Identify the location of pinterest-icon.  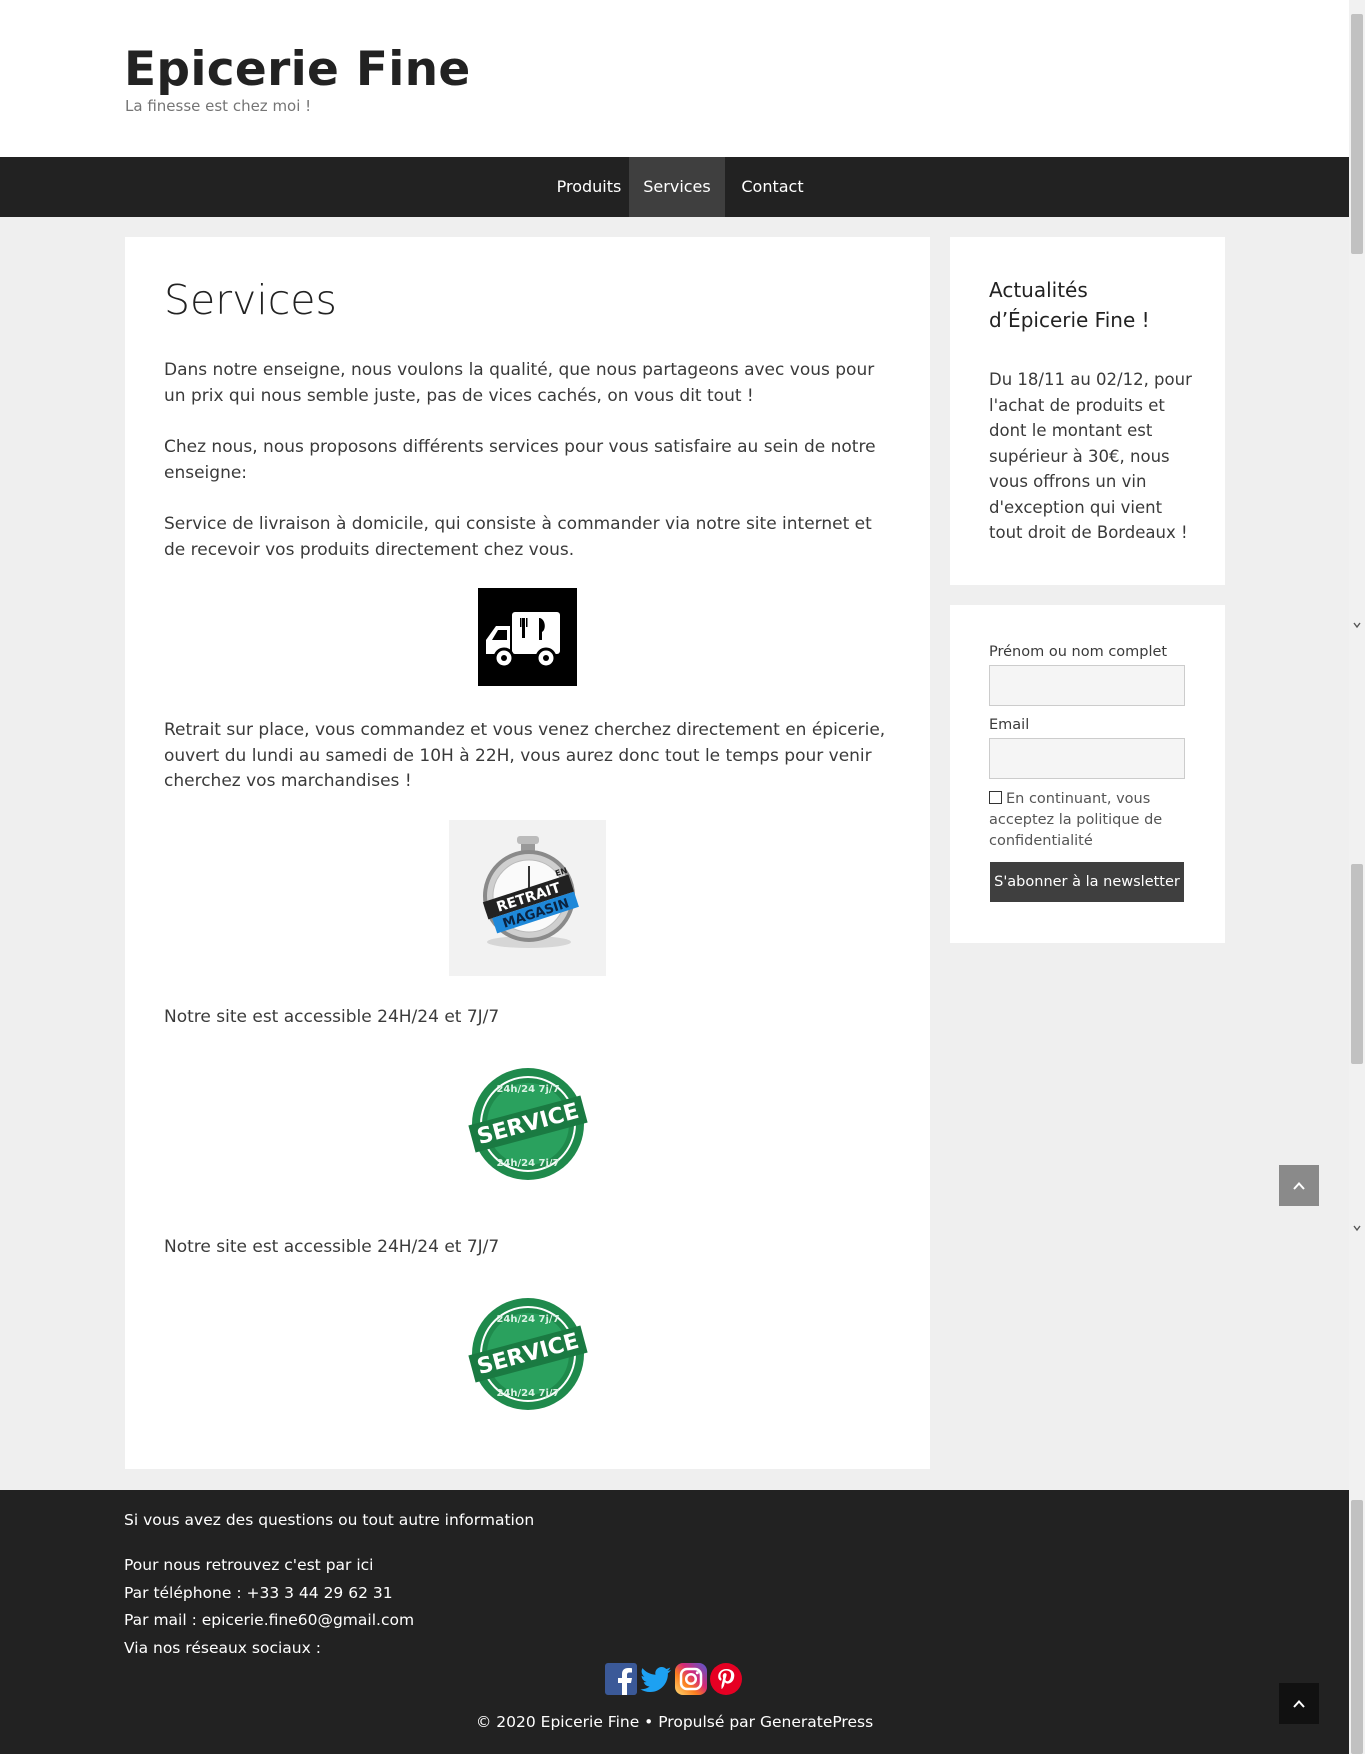
(726, 1679).